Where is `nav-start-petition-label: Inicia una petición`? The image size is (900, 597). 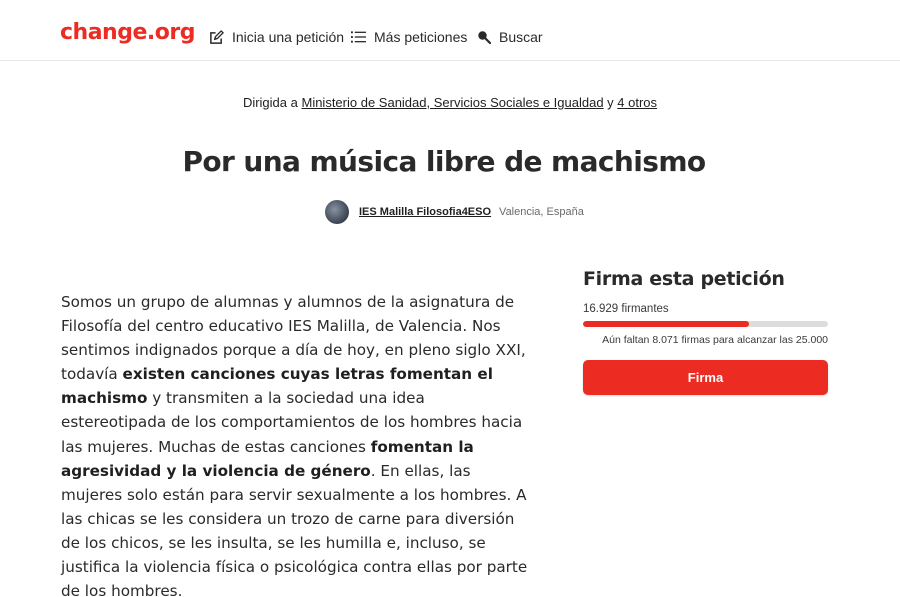 nav-start-petition-label: Inicia una petición is located at coordinates (288, 37).